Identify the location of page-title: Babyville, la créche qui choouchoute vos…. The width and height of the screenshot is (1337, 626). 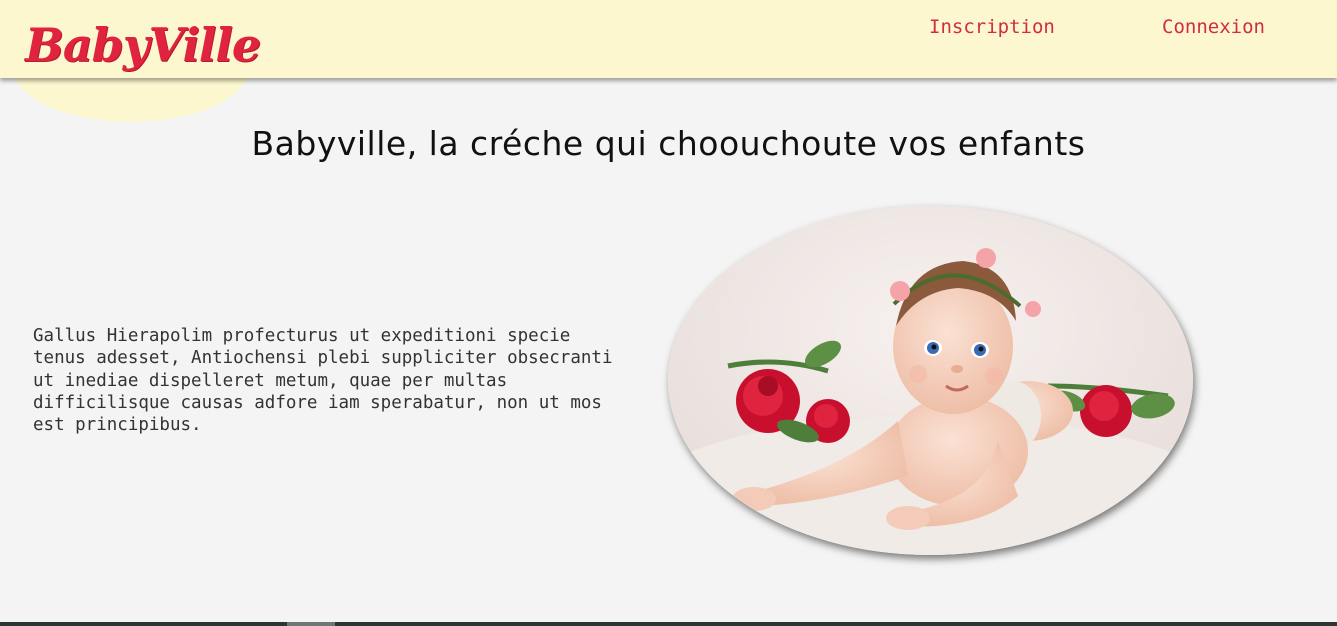
(668, 143).